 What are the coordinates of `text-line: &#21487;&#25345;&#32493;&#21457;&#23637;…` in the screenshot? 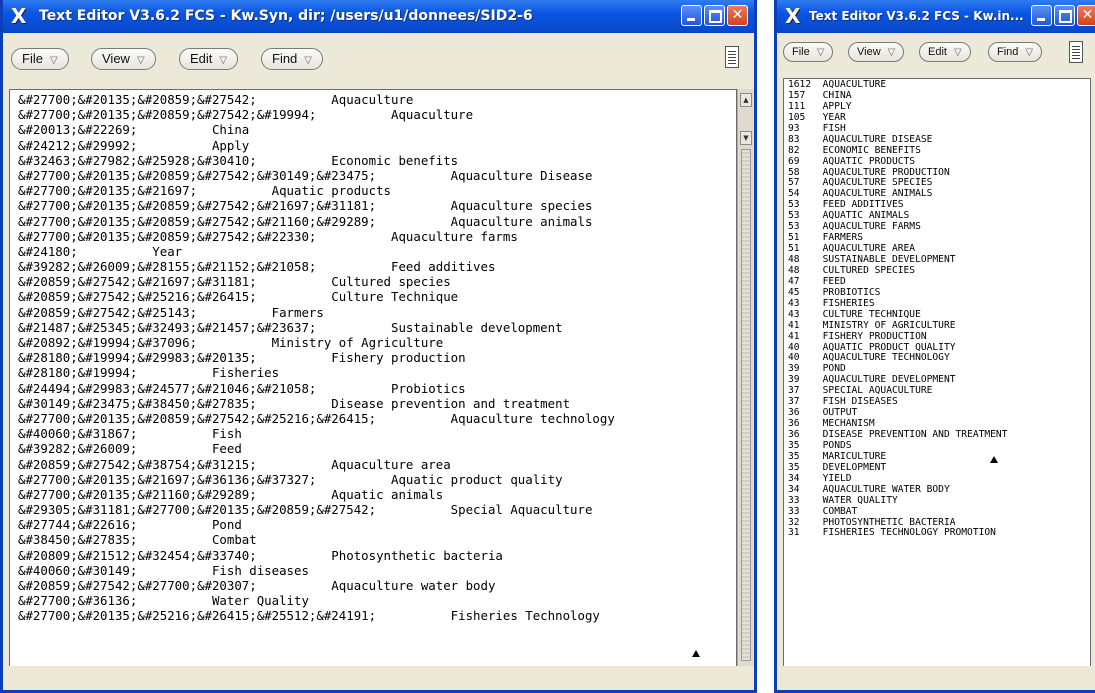 It's located at (290, 327).